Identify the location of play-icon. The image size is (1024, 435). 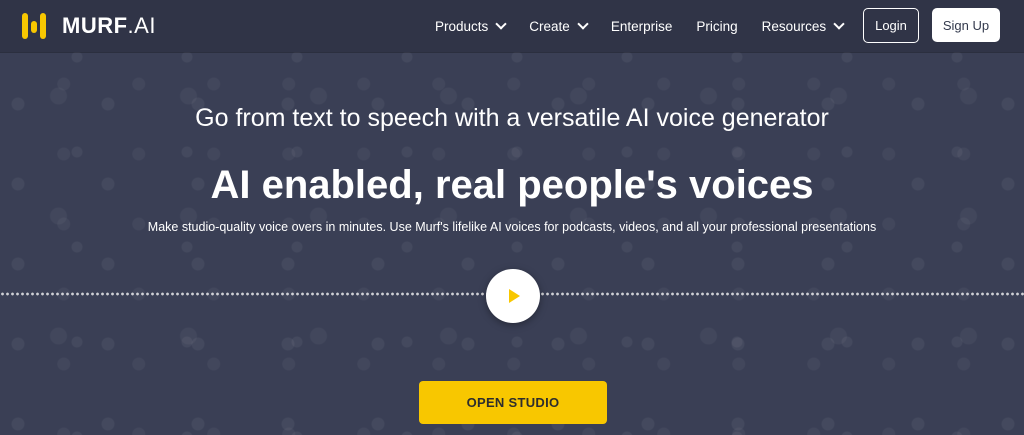
(514, 296).